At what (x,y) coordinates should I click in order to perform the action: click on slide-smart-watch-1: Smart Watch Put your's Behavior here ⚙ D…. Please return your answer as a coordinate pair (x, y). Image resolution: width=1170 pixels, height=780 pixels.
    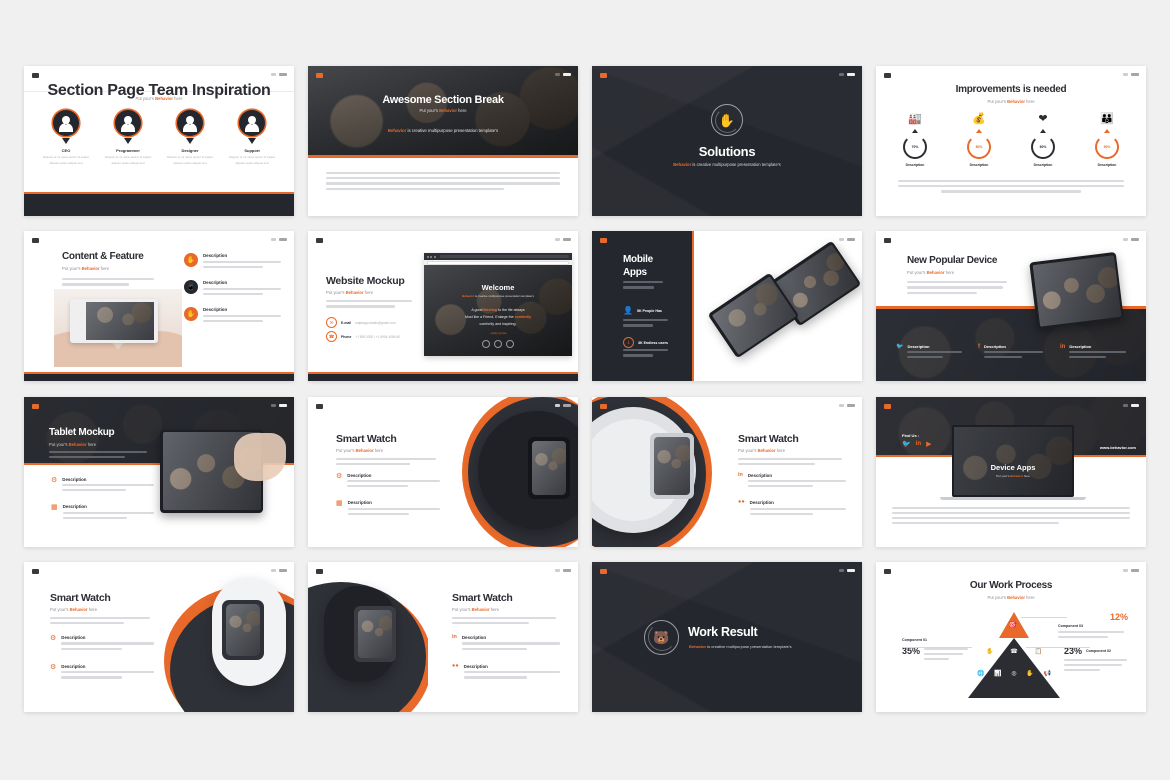
    Looking at the image, I should click on (443, 471).